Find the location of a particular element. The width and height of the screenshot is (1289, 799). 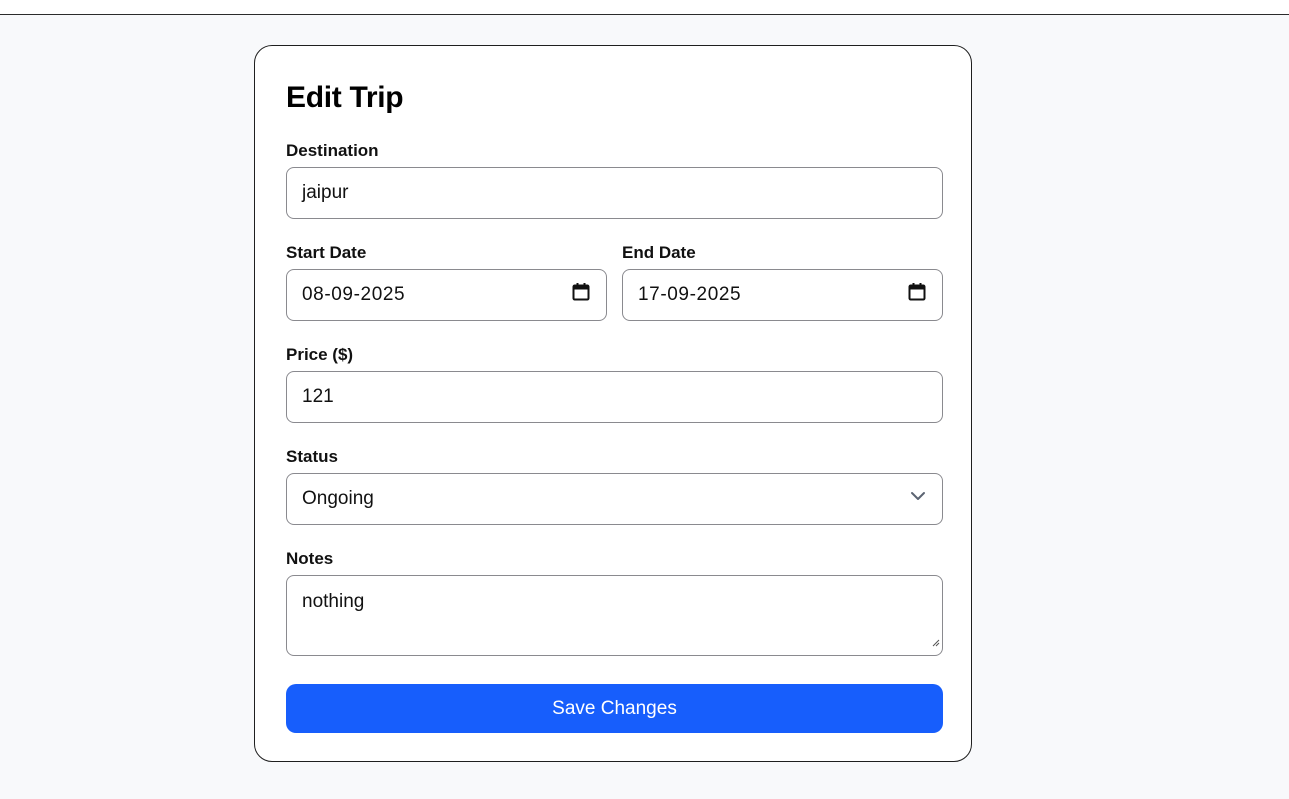

price-input: 121 is located at coordinates (614, 397).